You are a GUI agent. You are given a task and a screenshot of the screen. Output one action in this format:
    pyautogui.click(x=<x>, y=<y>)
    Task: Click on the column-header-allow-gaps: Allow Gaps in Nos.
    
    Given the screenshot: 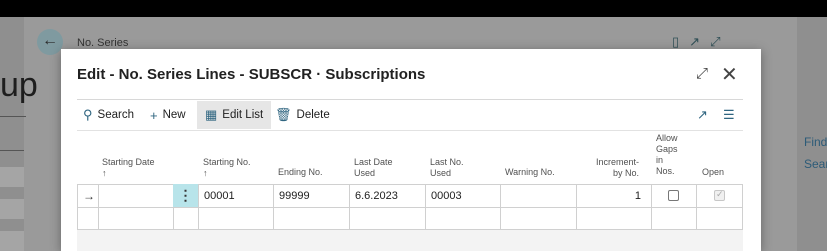 What is the action you would take?
    pyautogui.click(x=667, y=155)
    